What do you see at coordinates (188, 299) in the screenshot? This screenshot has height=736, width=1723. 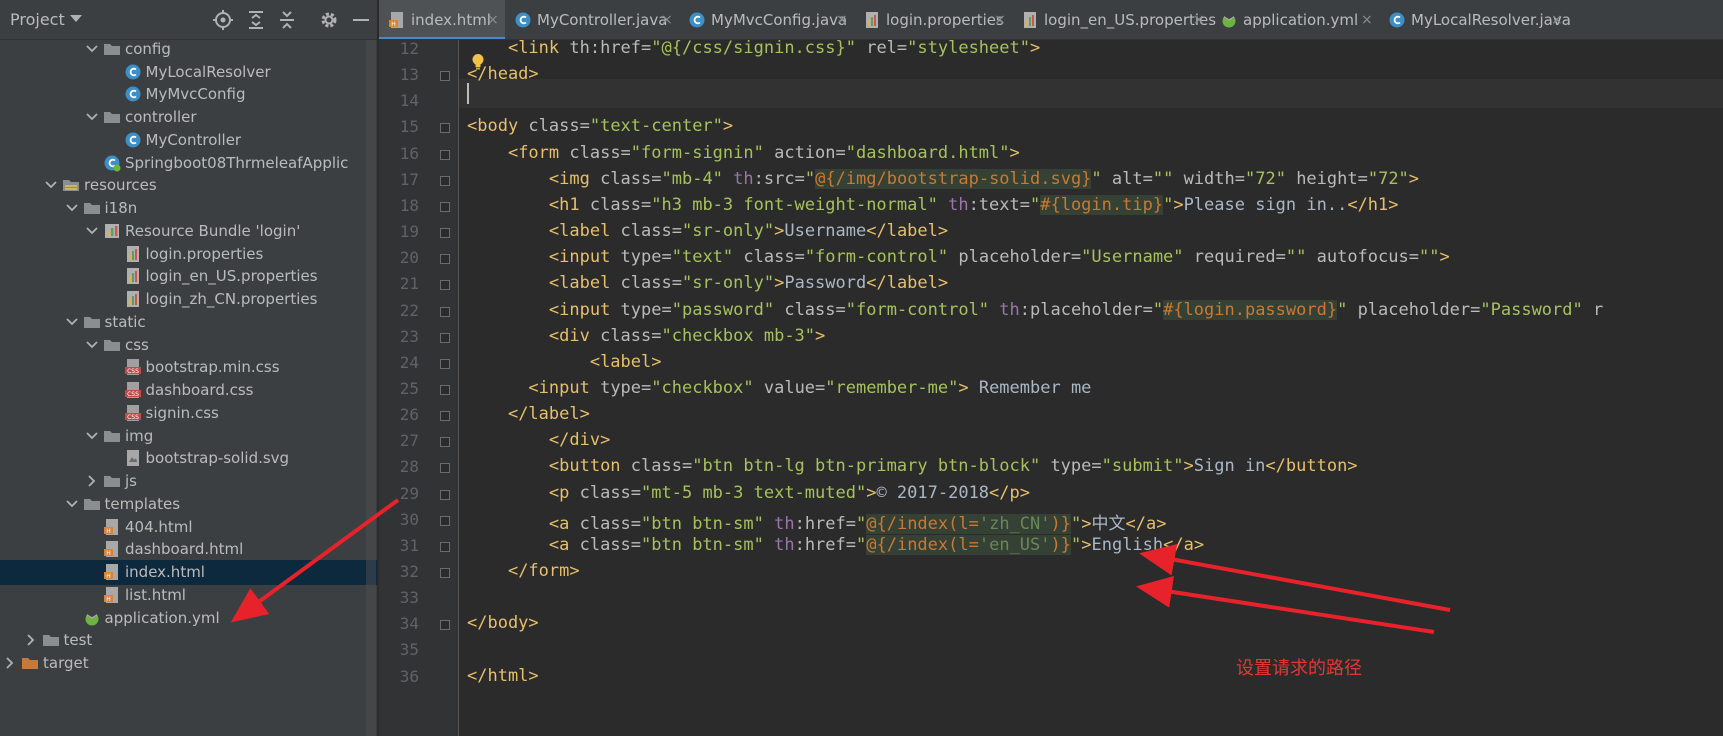 I see `tree-item: login_zh_CN.properties` at bounding box center [188, 299].